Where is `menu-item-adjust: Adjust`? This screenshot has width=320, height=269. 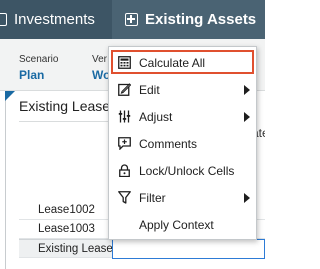
menu-item-adjust: Adjust is located at coordinates (182, 116).